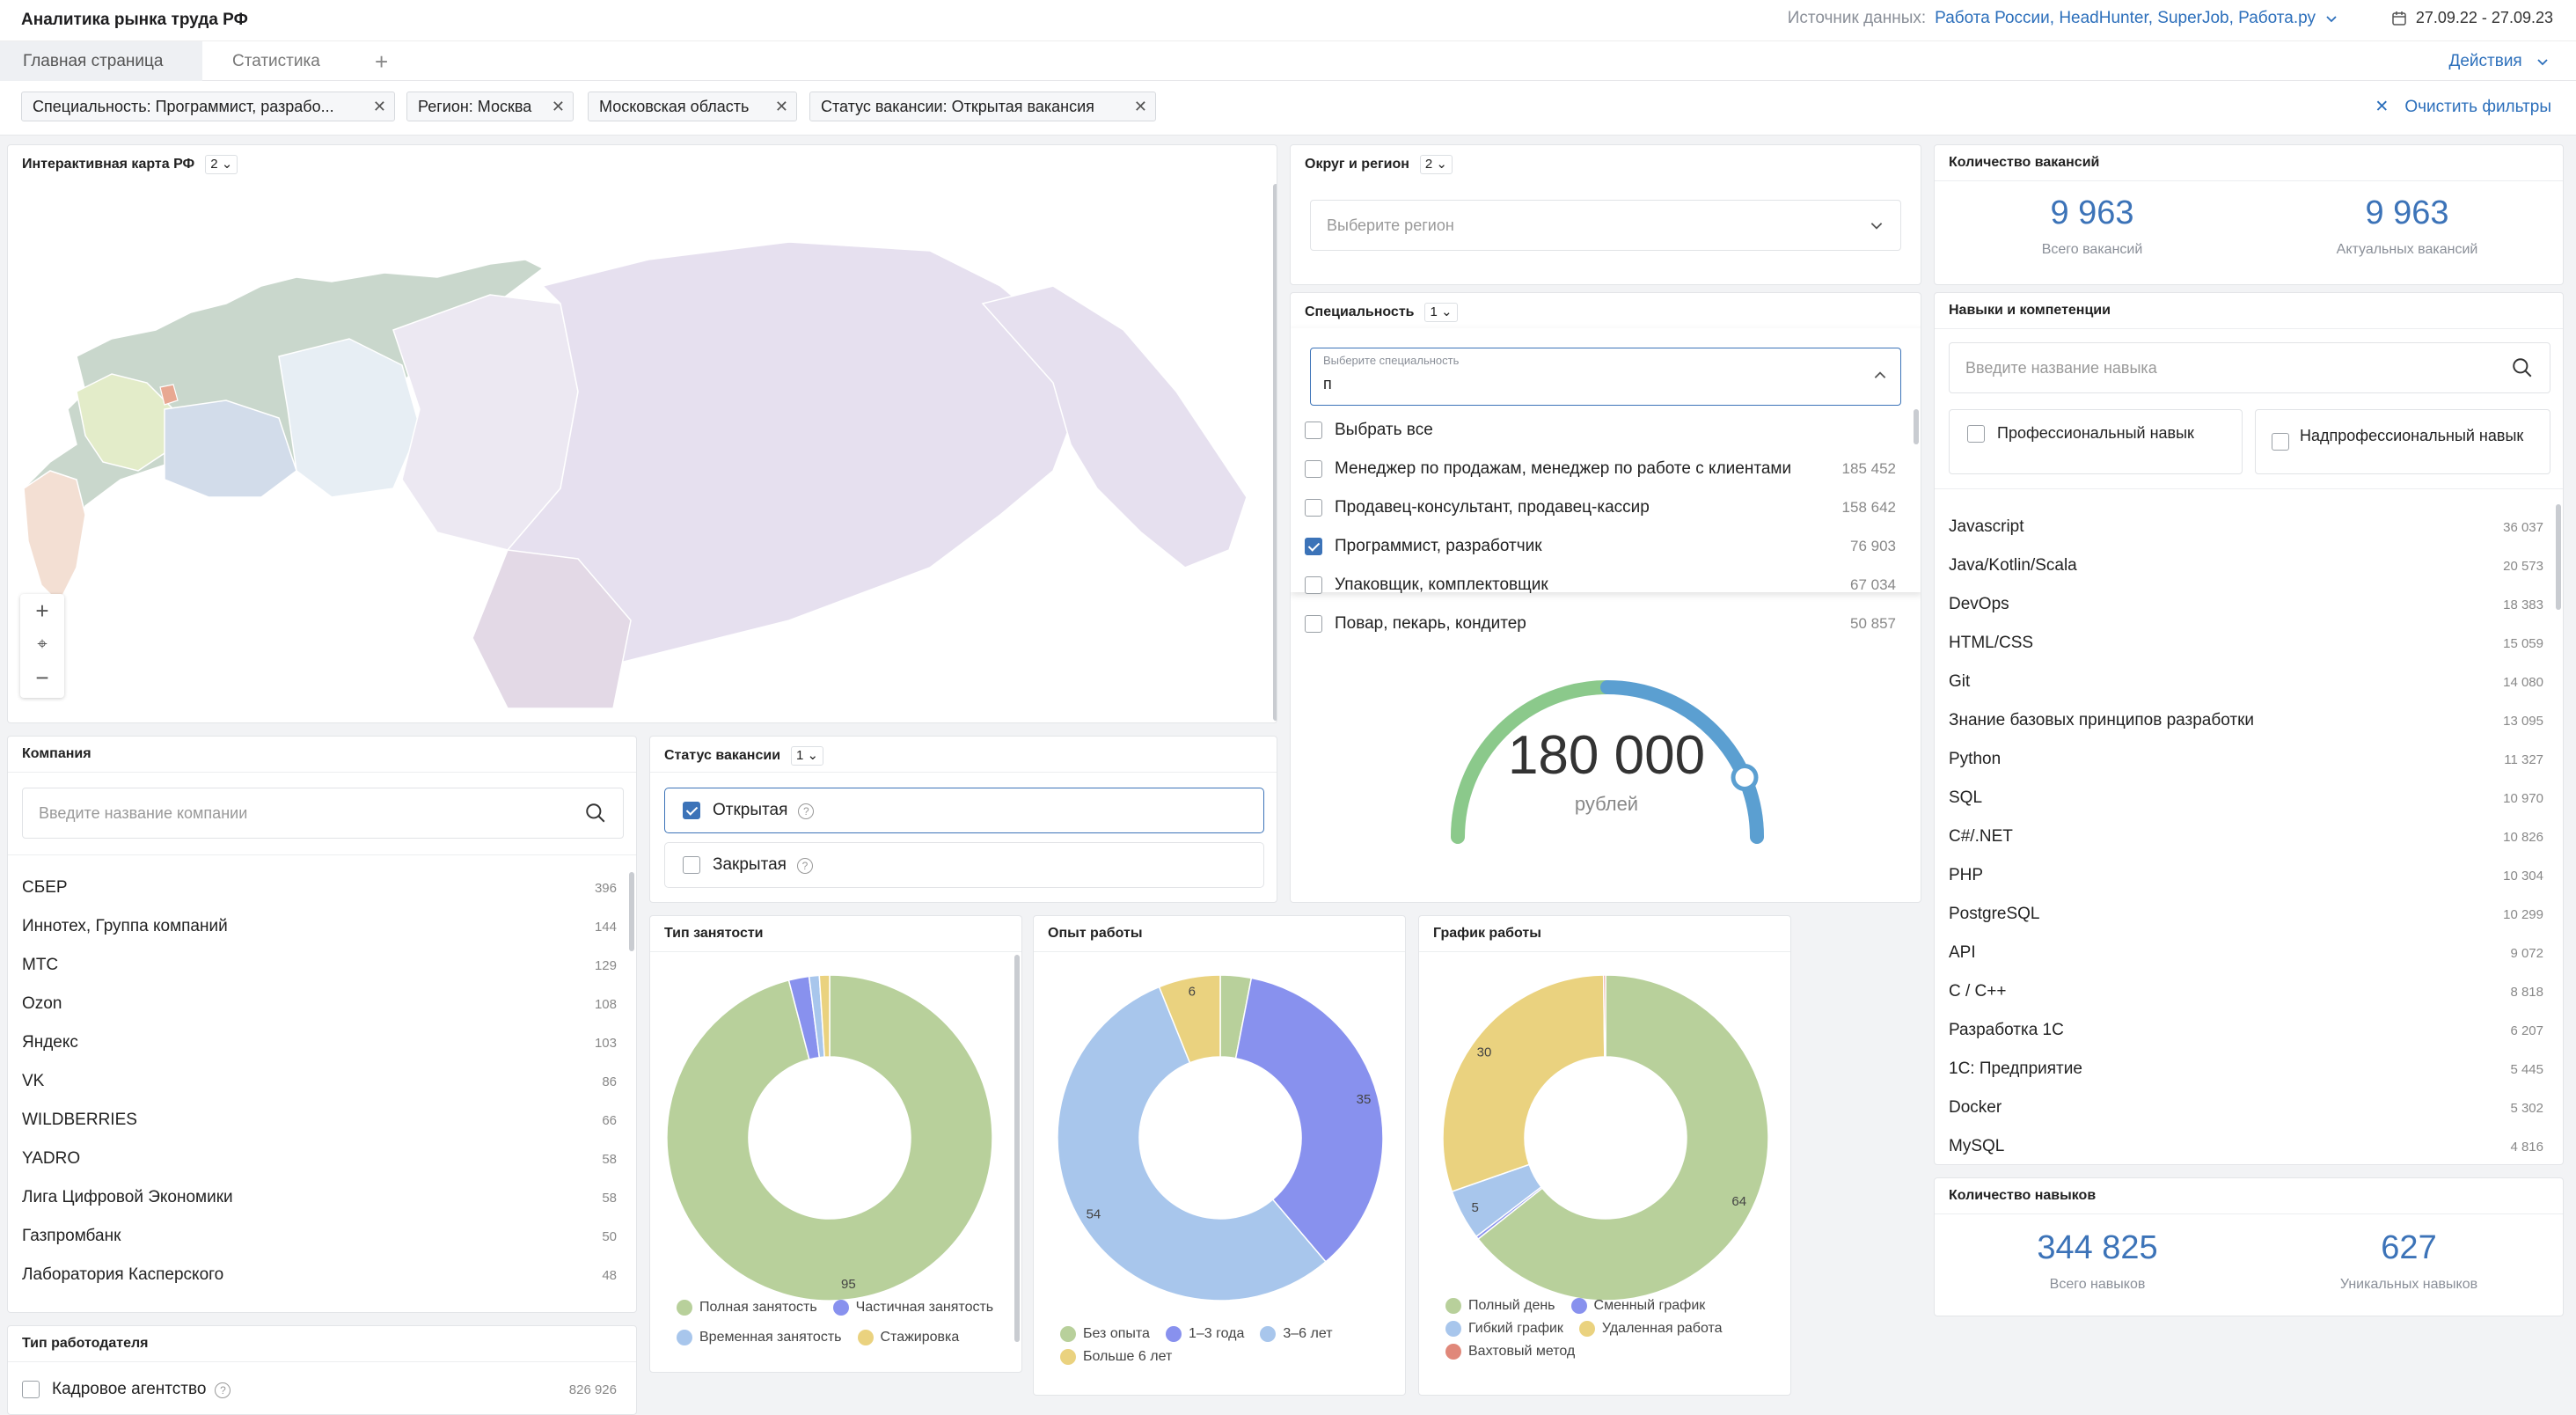 Image resolution: width=2576 pixels, height=1415 pixels. I want to click on legend-item: Удаленная работа, so click(1650, 1329).